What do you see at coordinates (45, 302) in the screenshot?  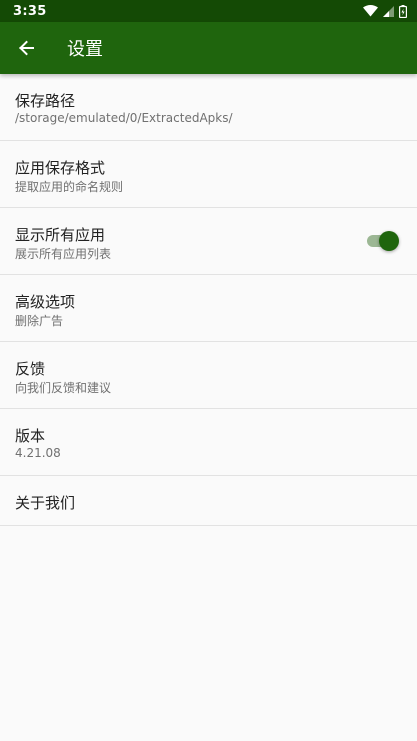 I see `setting-title: 高级选项` at bounding box center [45, 302].